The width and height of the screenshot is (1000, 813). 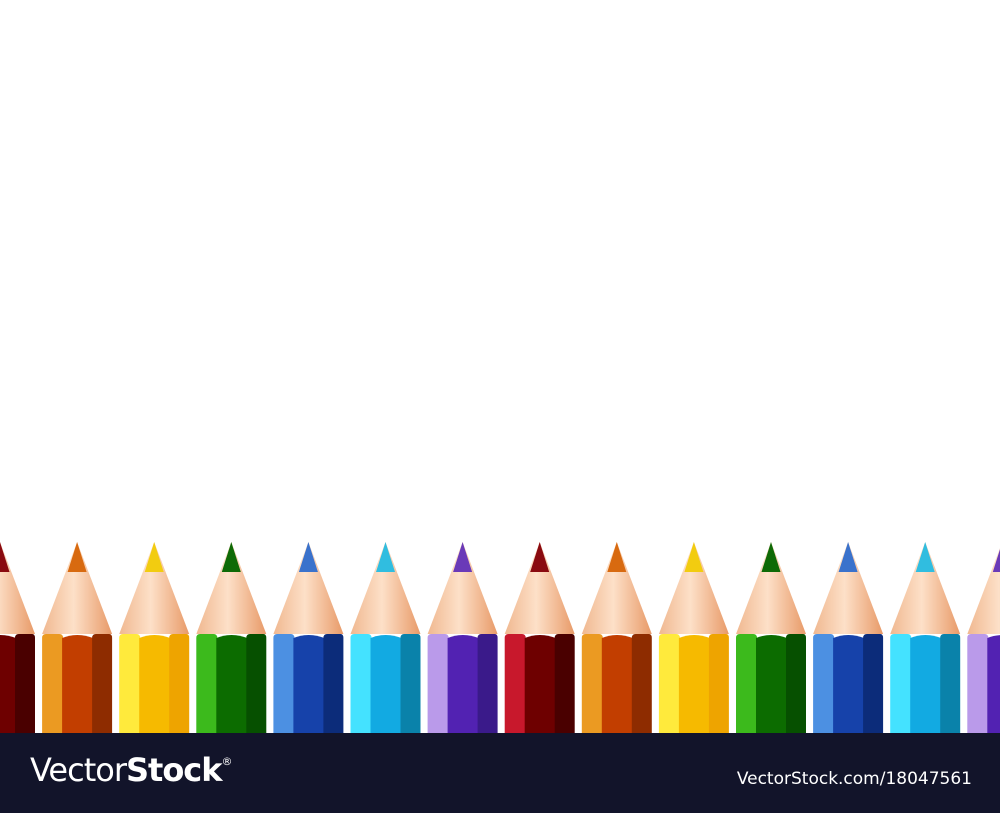 I want to click on watermark-footer: VectorStock® VectorStock.com/18047561, so click(x=500, y=773).